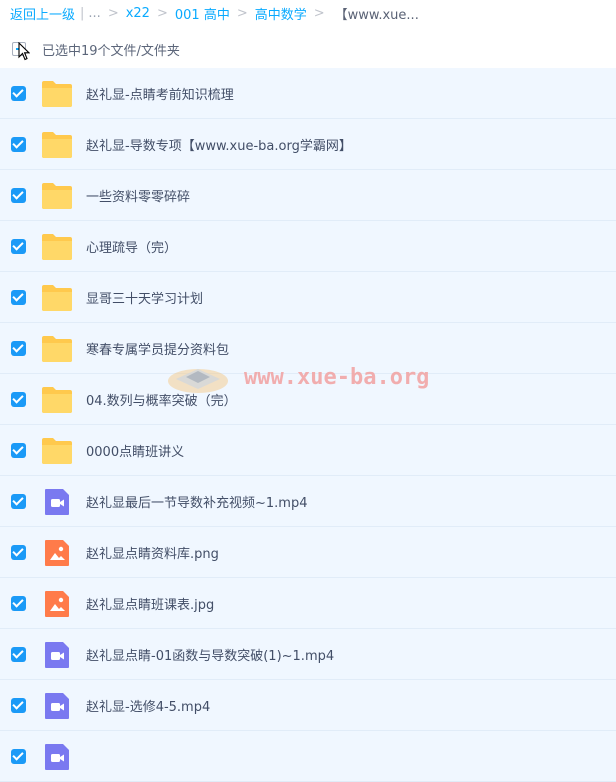  What do you see at coordinates (144, 297) in the screenshot?
I see `file-name: 显哥三十天学习计划` at bounding box center [144, 297].